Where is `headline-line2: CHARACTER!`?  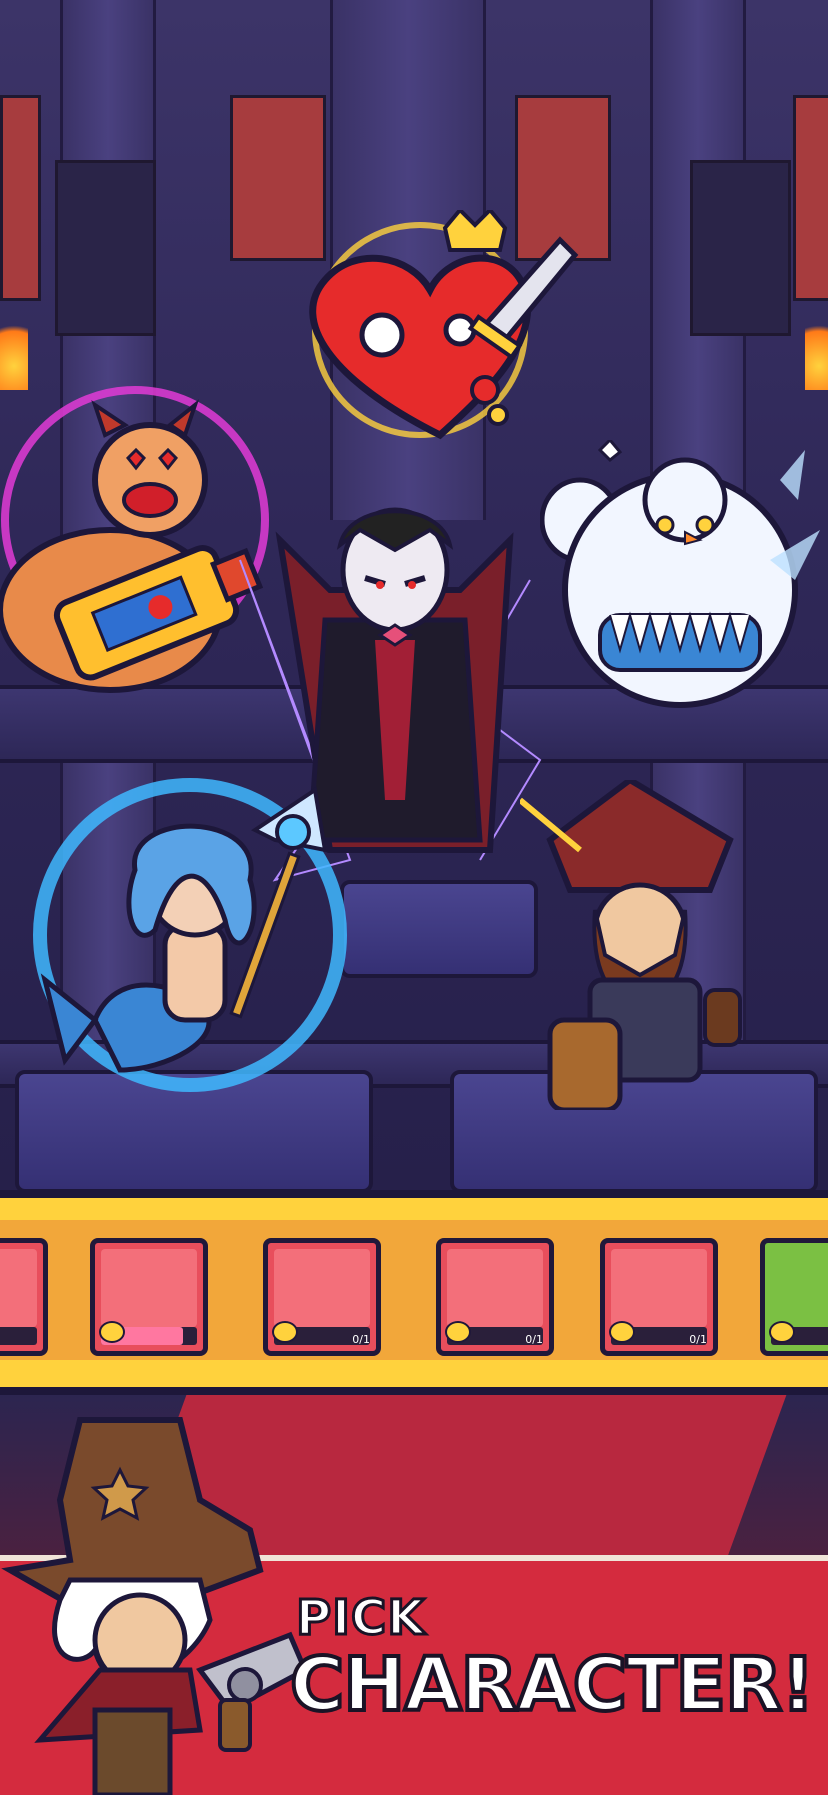 headline-line2: CHARACTER! is located at coordinates (552, 1685).